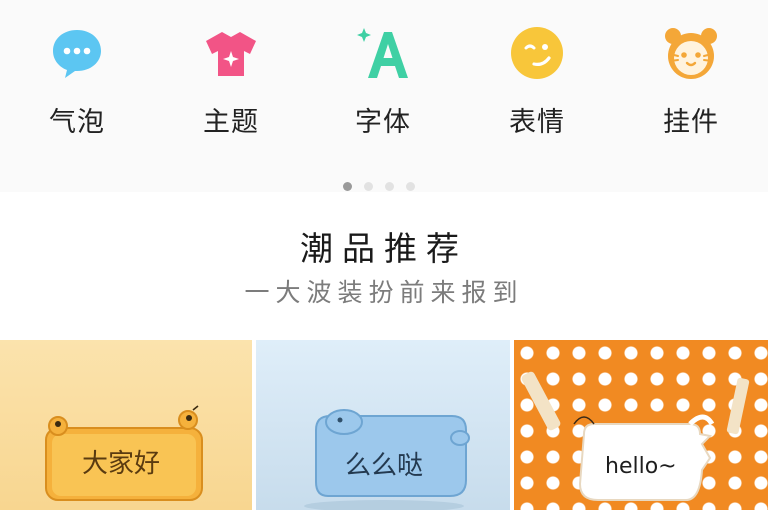 This screenshot has width=768, height=510. Describe the element at coordinates (77, 81) in the screenshot. I see `category-bubble: 气泡` at that location.